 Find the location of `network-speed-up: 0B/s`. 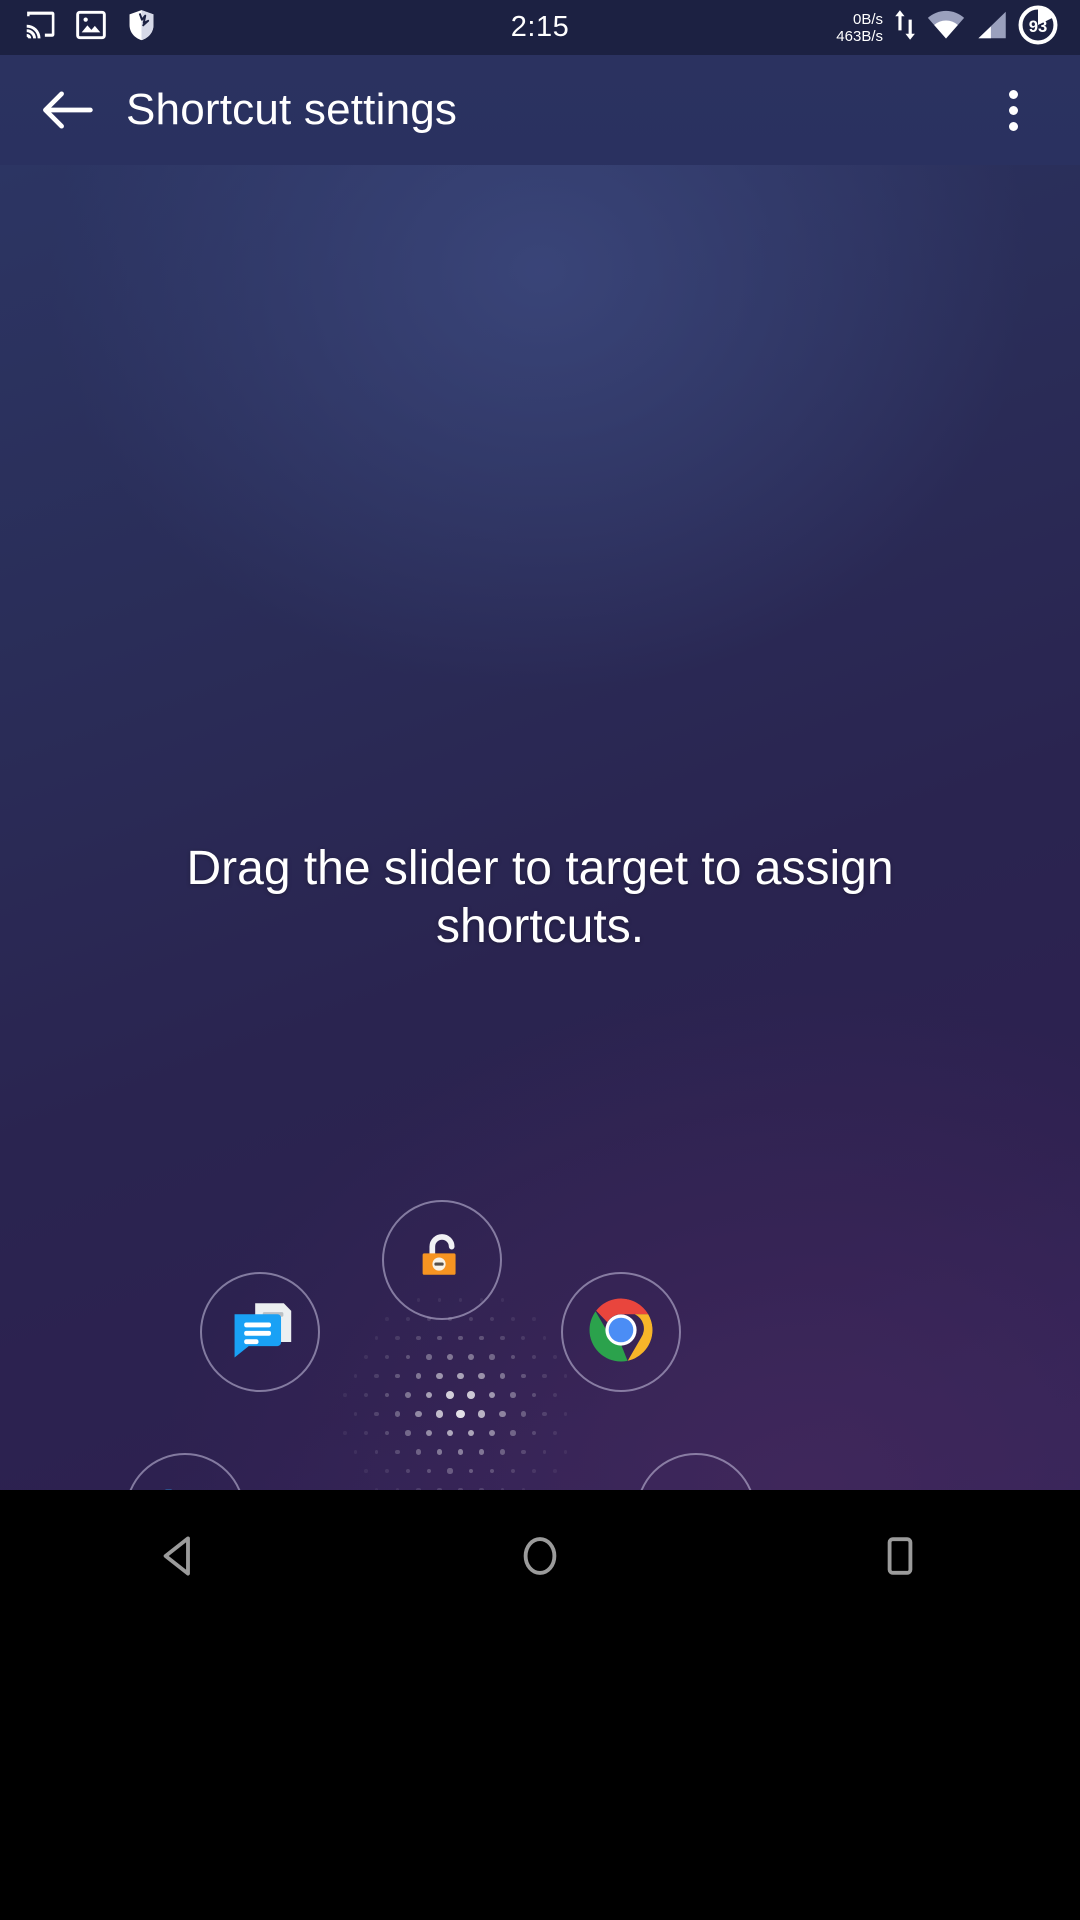

network-speed-up: 0B/s is located at coordinates (867, 19).